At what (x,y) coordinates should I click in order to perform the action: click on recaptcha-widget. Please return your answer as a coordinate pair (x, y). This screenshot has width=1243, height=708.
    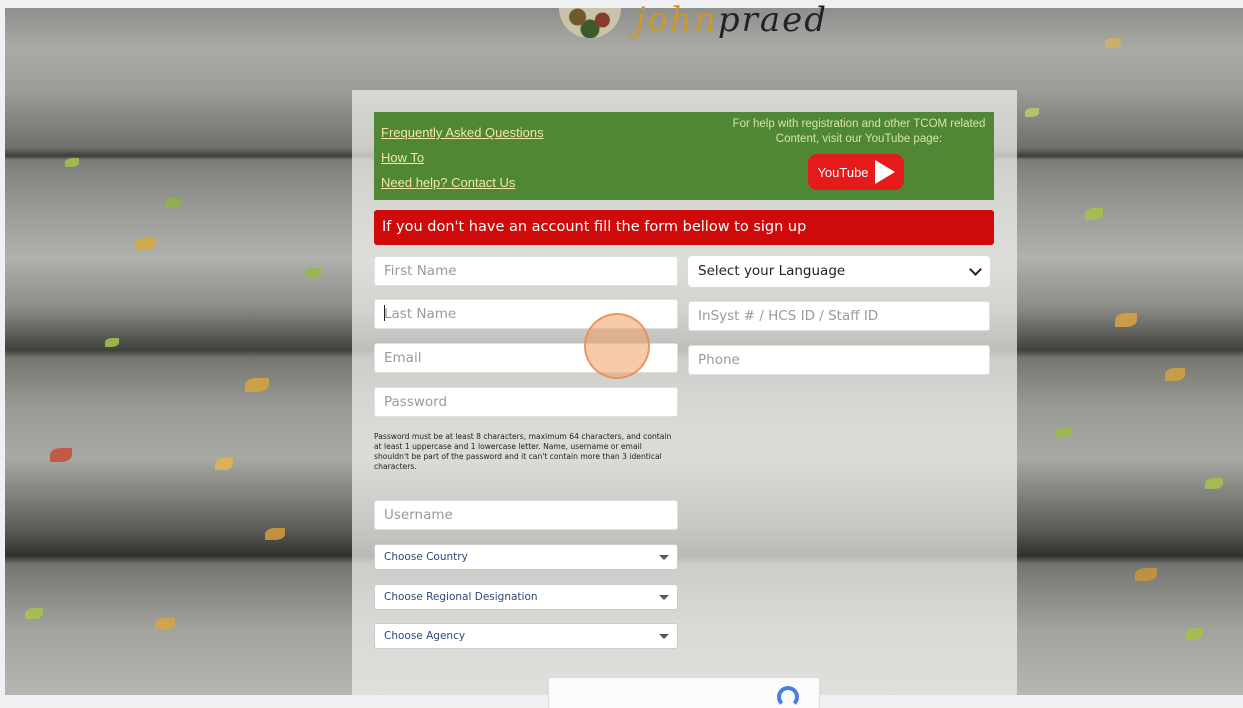
    Looking at the image, I should click on (684, 692).